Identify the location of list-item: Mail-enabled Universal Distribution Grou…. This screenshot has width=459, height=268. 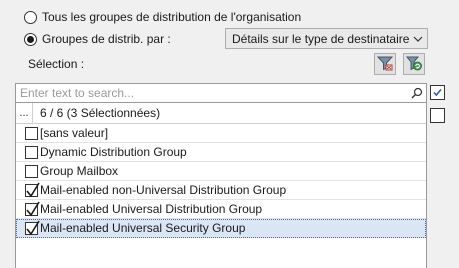
(221, 209).